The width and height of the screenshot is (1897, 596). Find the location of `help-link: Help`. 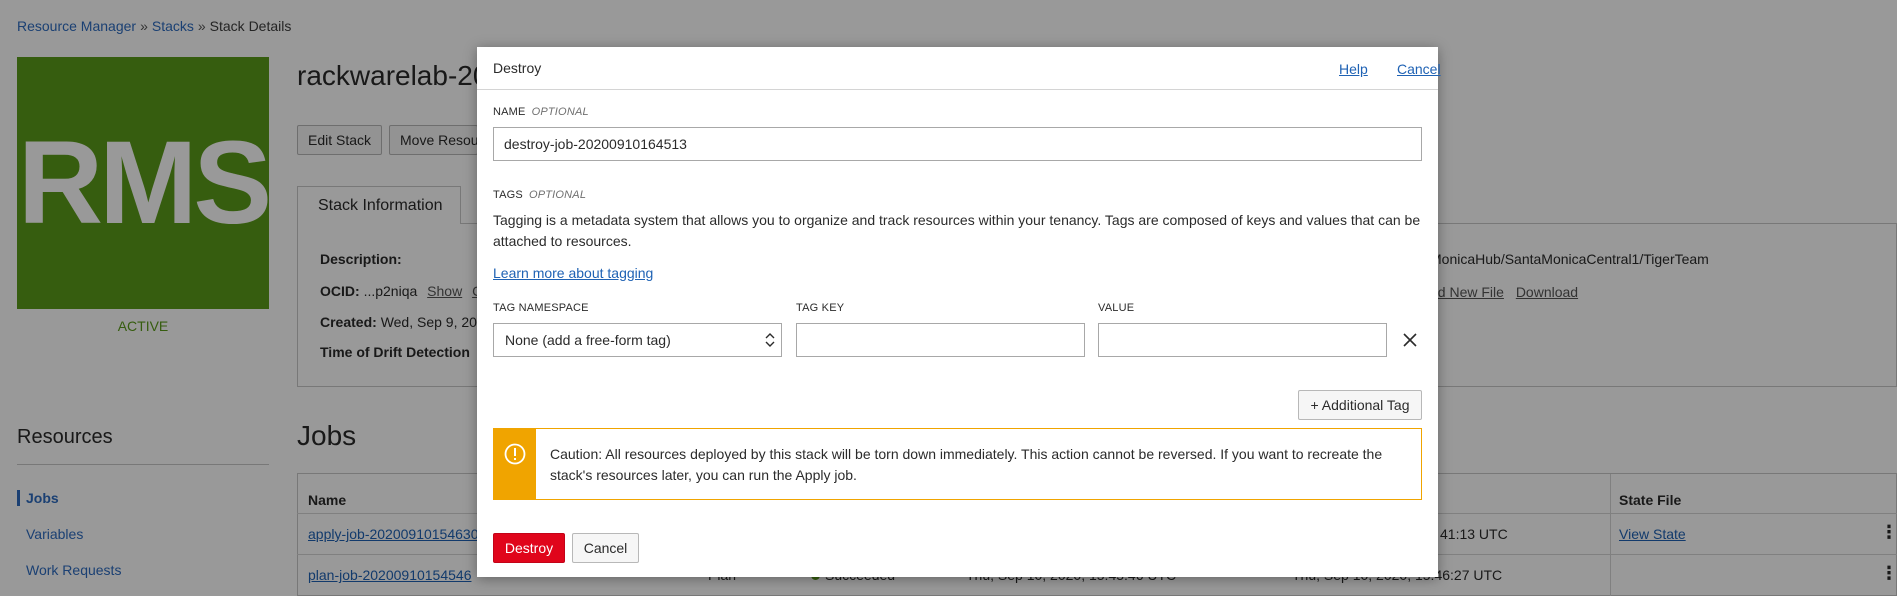

help-link: Help is located at coordinates (1353, 69).